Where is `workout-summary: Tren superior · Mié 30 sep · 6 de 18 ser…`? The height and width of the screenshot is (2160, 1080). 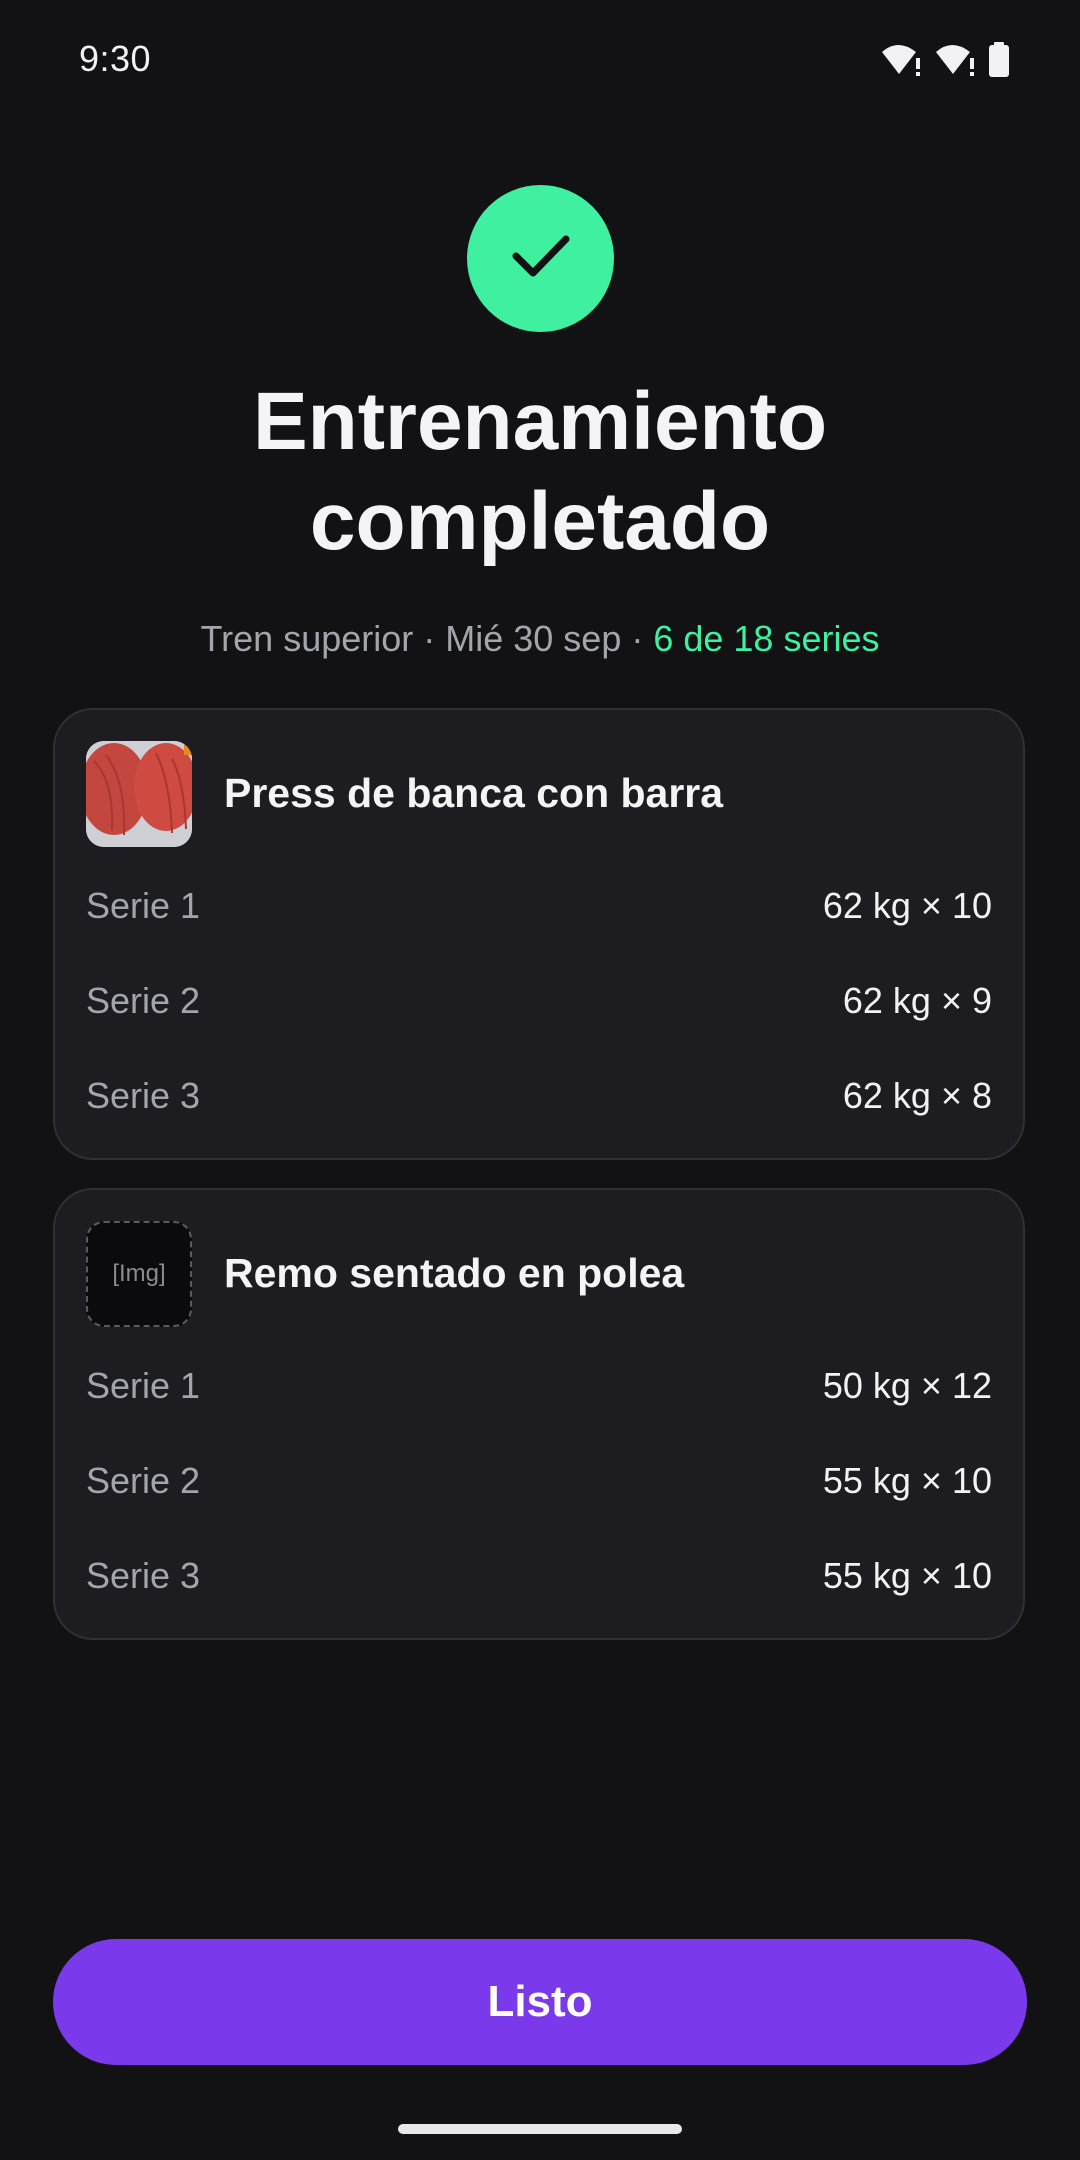
workout-summary: Tren superior · Mié 30 sep · 6 de 18 ser… is located at coordinates (540, 639).